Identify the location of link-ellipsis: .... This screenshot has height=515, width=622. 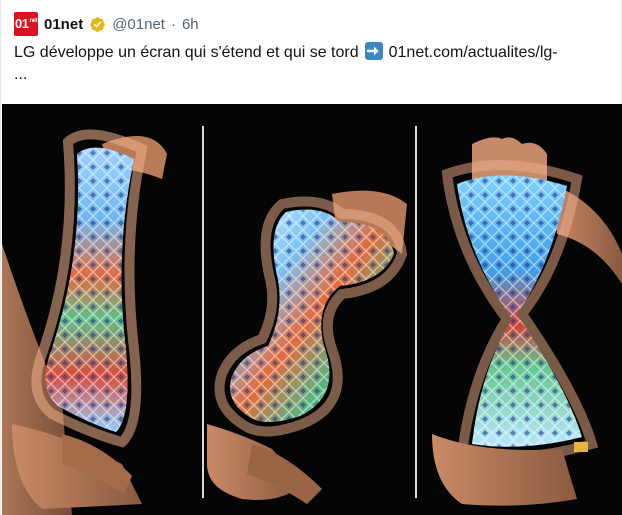
(21, 74).